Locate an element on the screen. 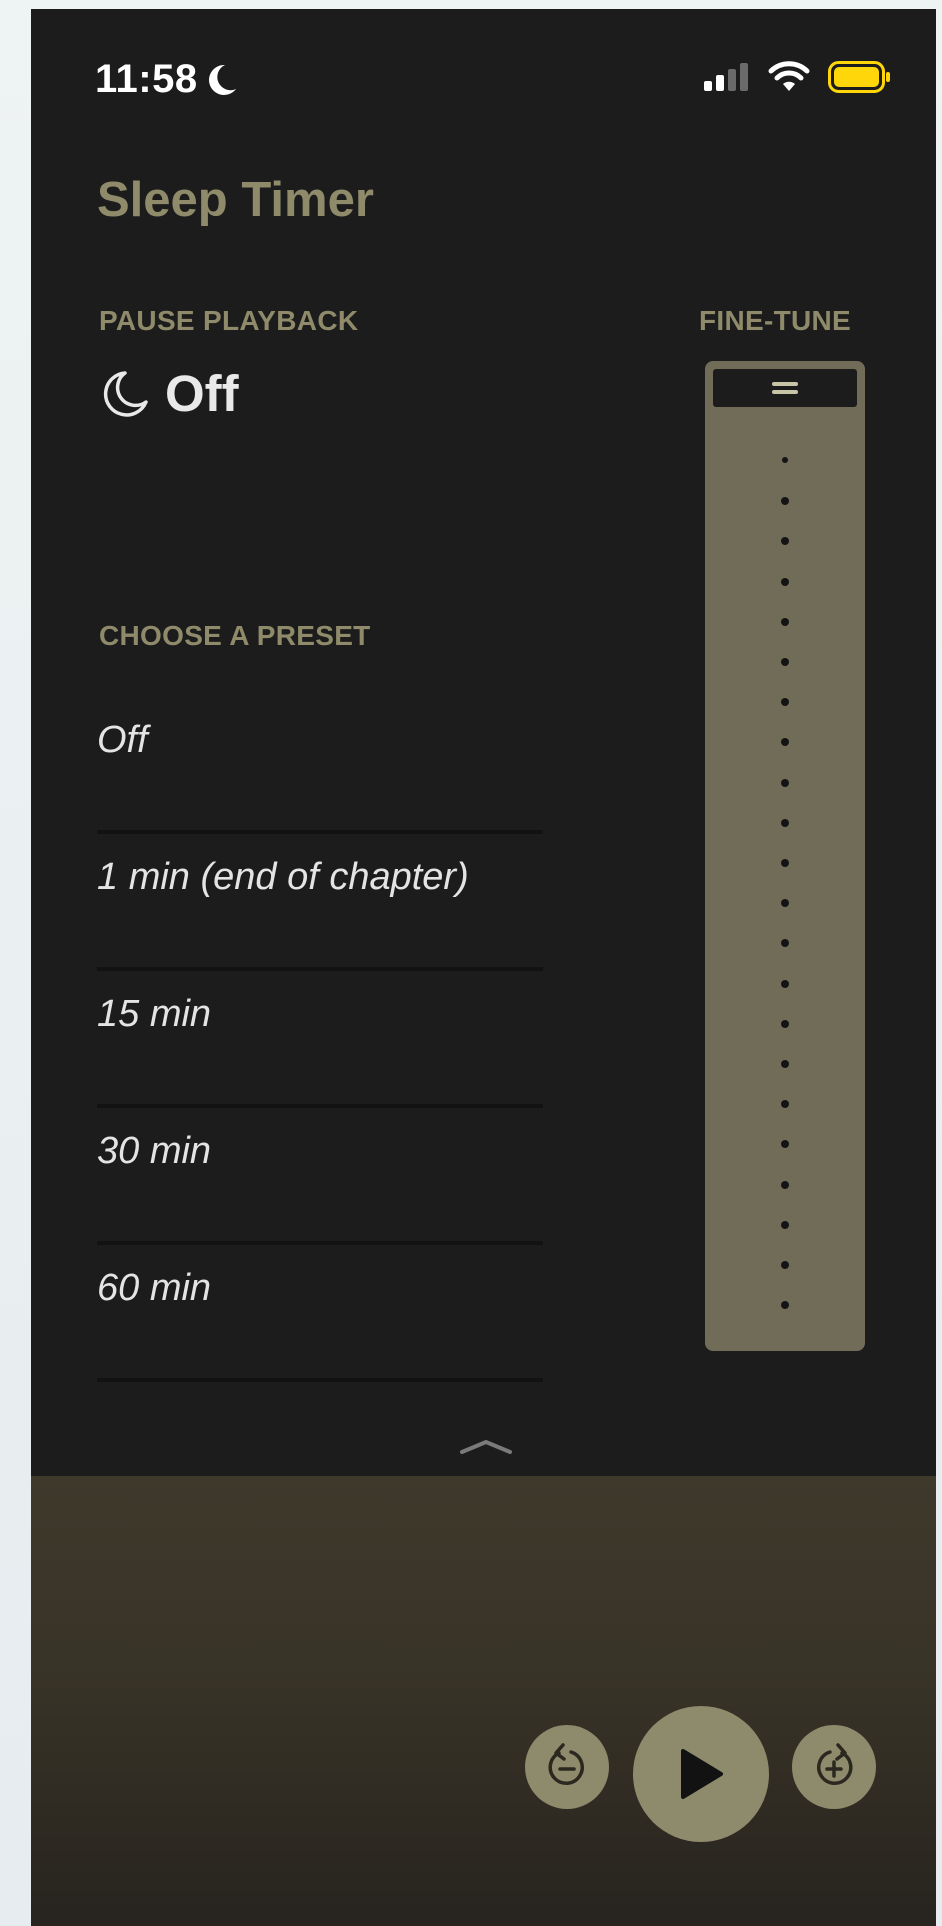 This screenshot has height=1926, width=942. timer-status: Off is located at coordinates (169, 393).